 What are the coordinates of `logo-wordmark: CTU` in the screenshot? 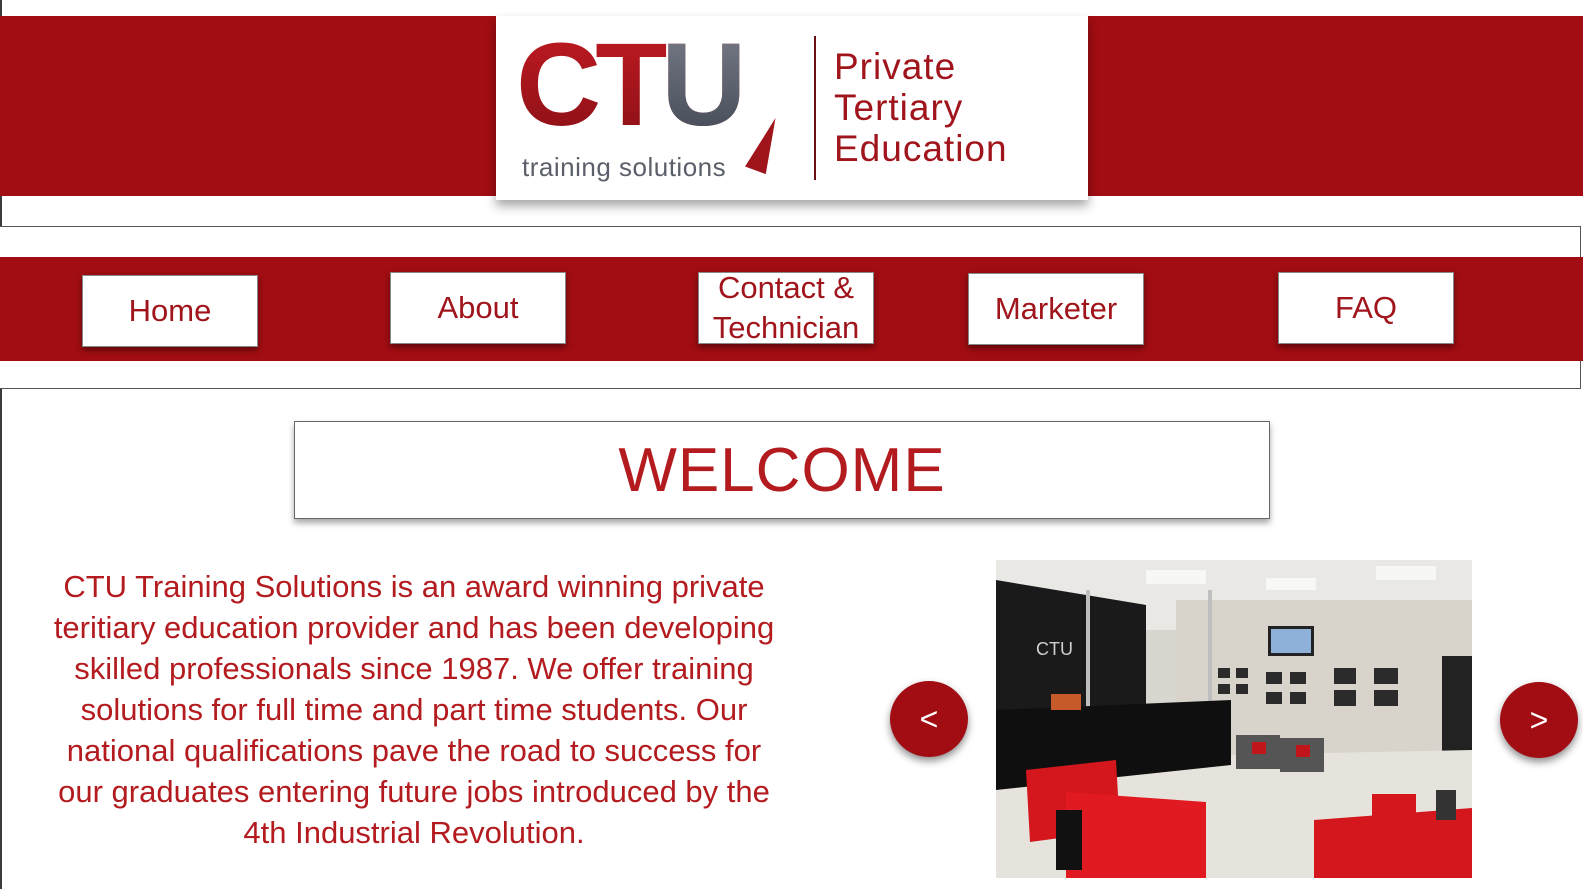 It's located at (631, 85).